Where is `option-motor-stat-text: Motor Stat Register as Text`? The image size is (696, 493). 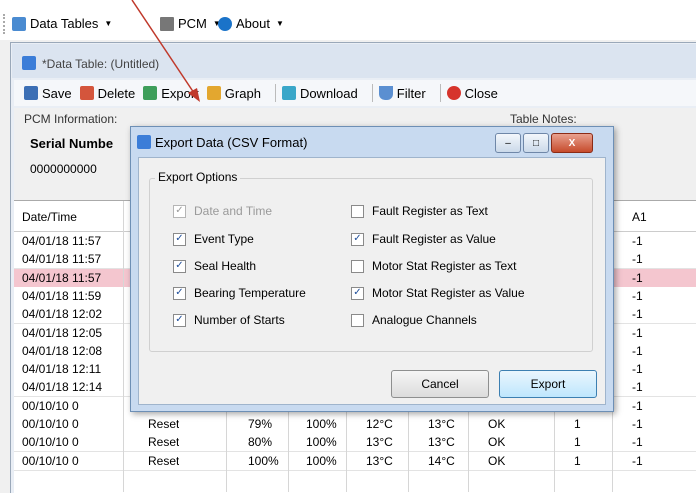
option-motor-stat-text: Motor Stat Register as Text is located at coordinates (434, 266).